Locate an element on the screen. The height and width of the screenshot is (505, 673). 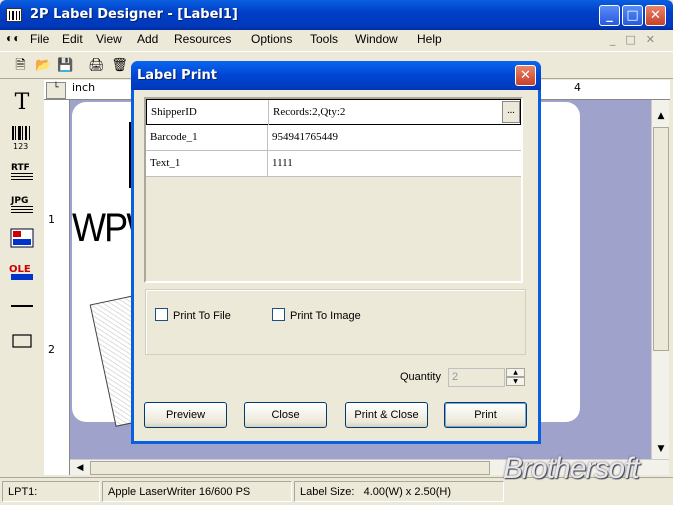
close-dialog-button: Close is located at coordinates (285, 415).